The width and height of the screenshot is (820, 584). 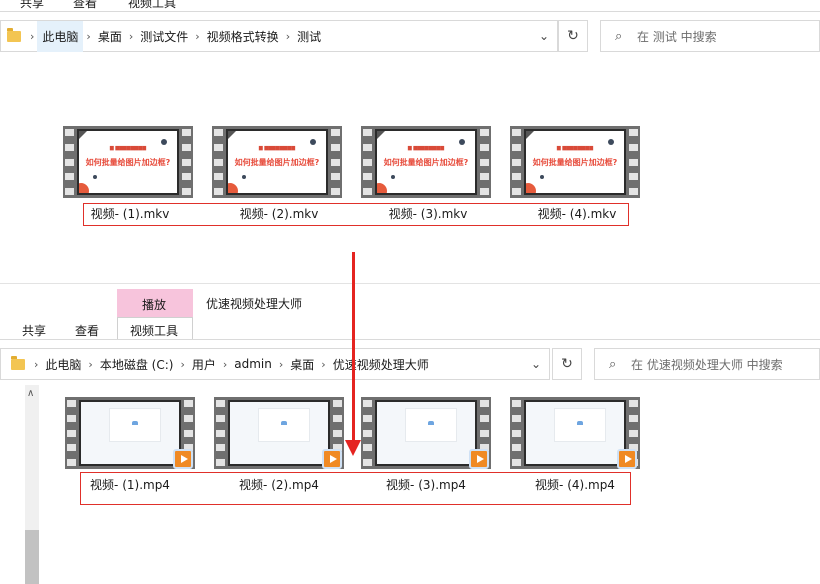 What do you see at coordinates (253, 364) in the screenshot?
I see `breadcrumb-admin: admin` at bounding box center [253, 364].